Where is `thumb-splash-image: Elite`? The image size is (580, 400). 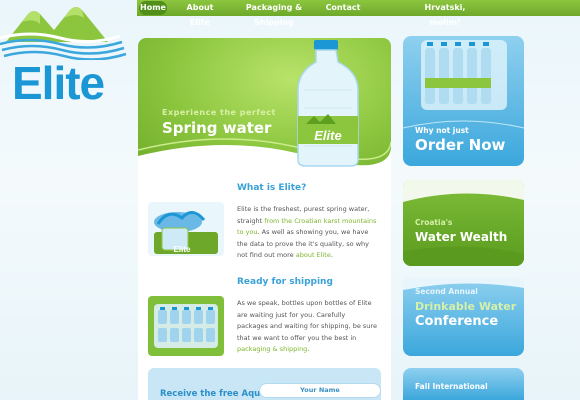 thumb-splash-image: Elite is located at coordinates (186, 229).